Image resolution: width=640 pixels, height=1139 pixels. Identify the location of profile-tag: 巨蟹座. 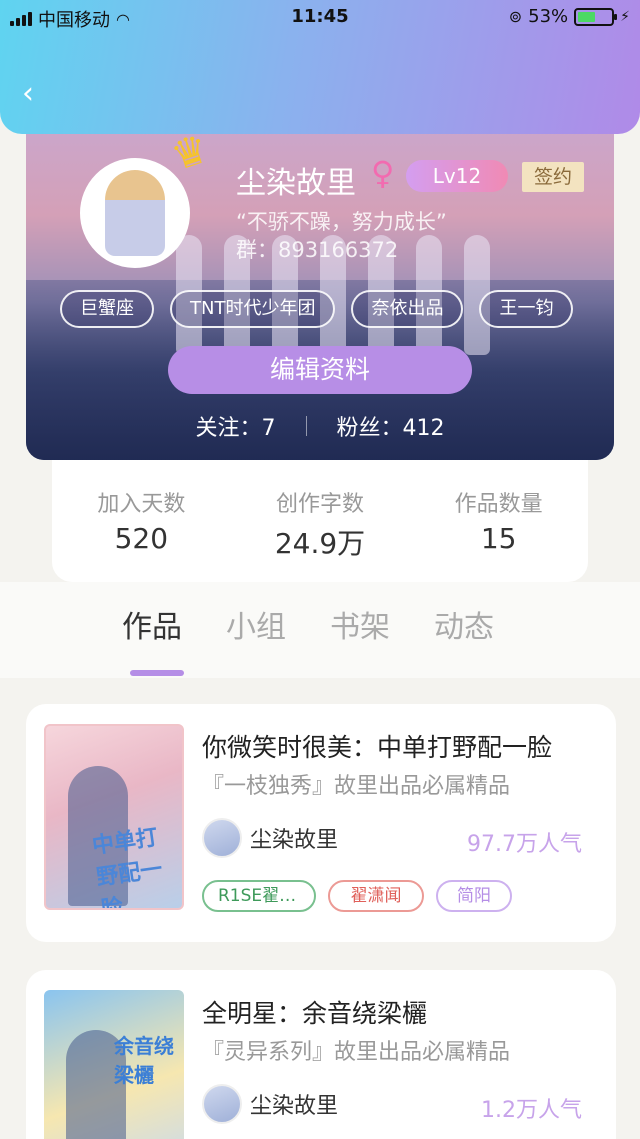
(107, 309).